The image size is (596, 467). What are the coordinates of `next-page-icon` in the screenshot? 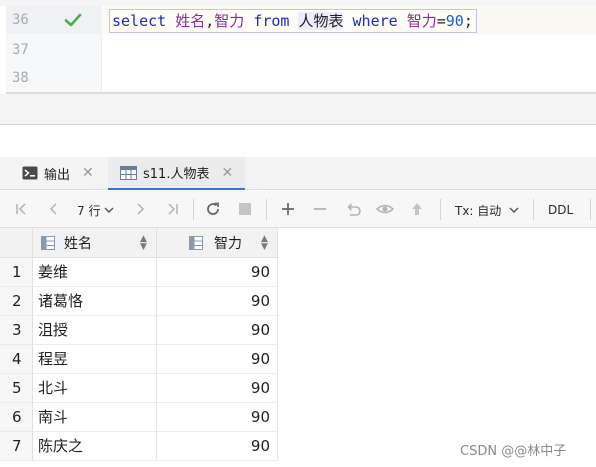 It's located at (140, 209).